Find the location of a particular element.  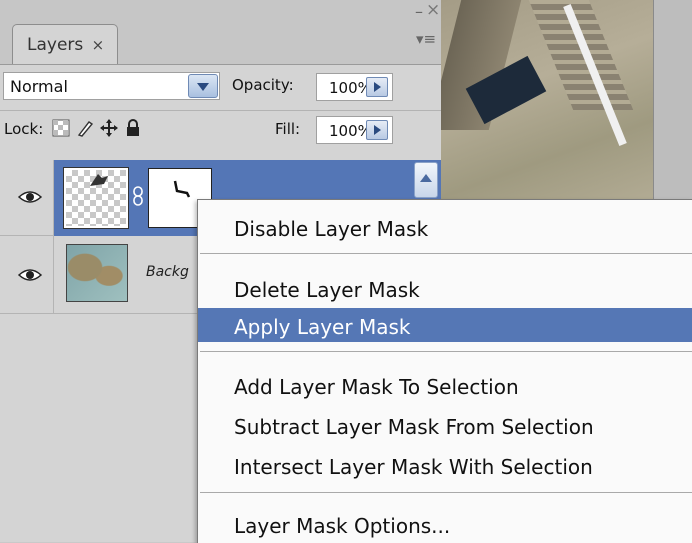

bird-icon is located at coordinates (99, 180).